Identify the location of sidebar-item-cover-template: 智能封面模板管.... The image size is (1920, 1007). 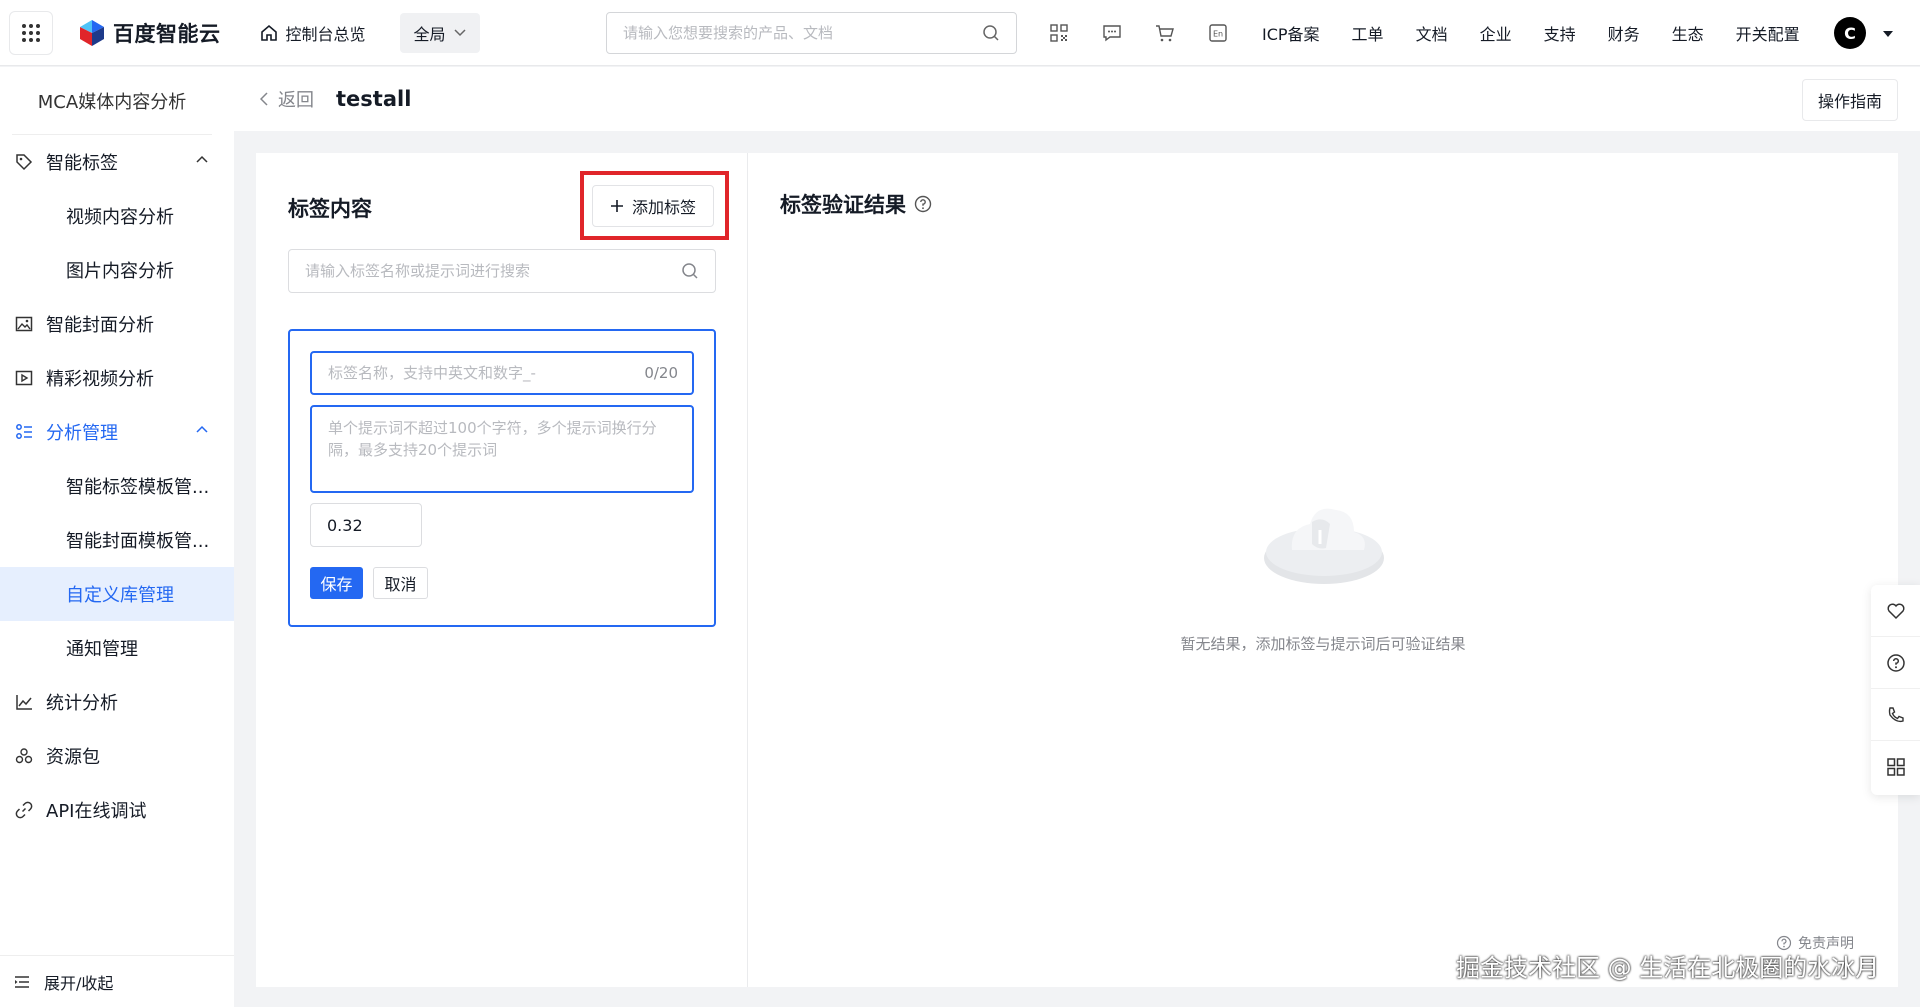
(117, 540).